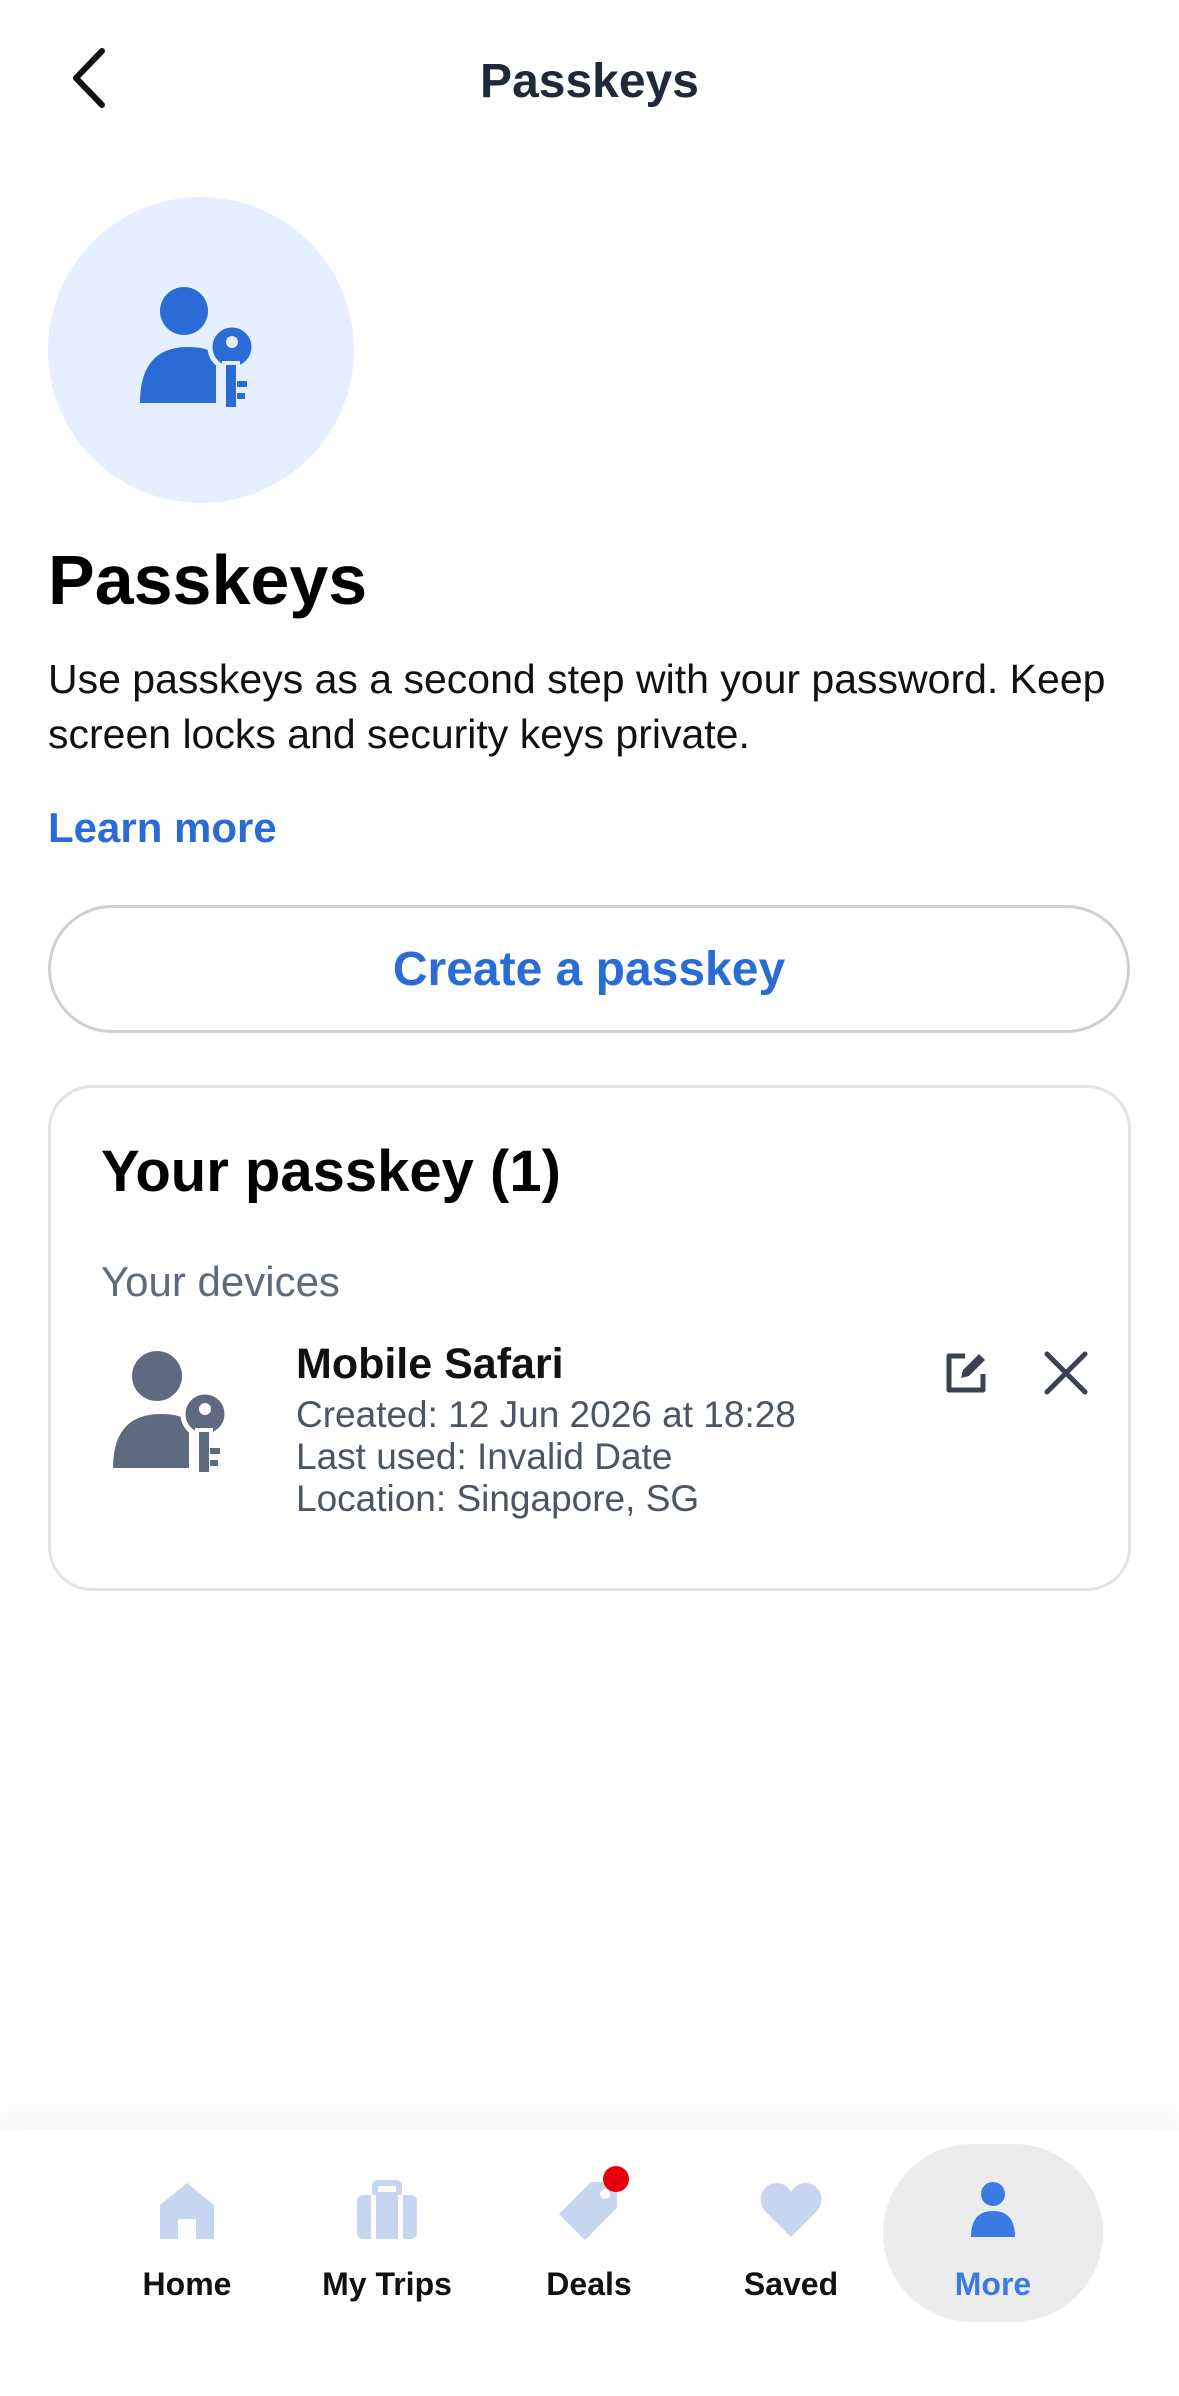  Describe the element at coordinates (791, 2284) in the screenshot. I see `nav-label-saved: Saved` at that location.